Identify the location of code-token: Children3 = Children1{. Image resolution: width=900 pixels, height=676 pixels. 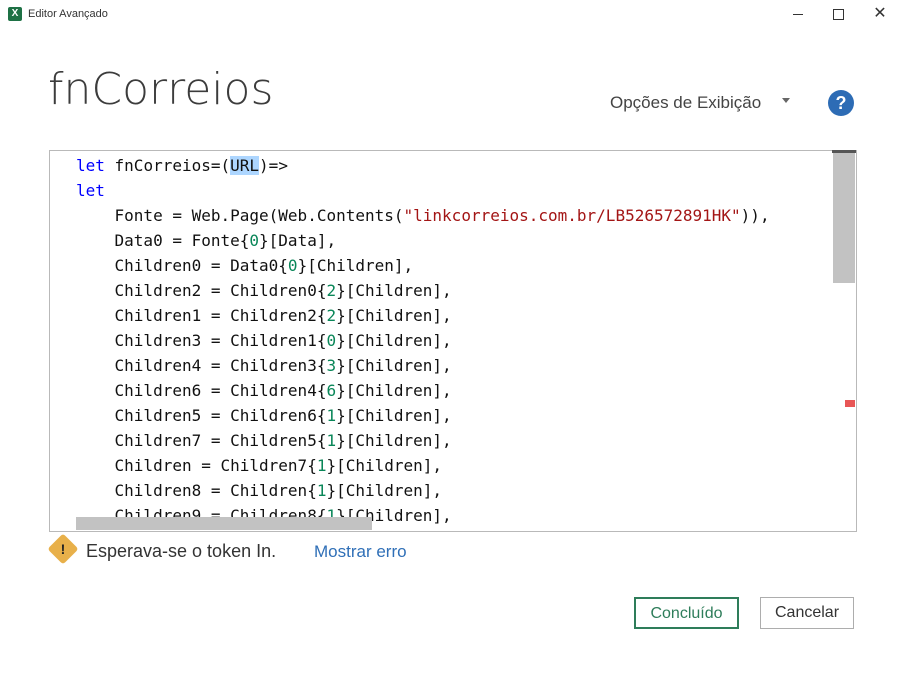
(201, 340).